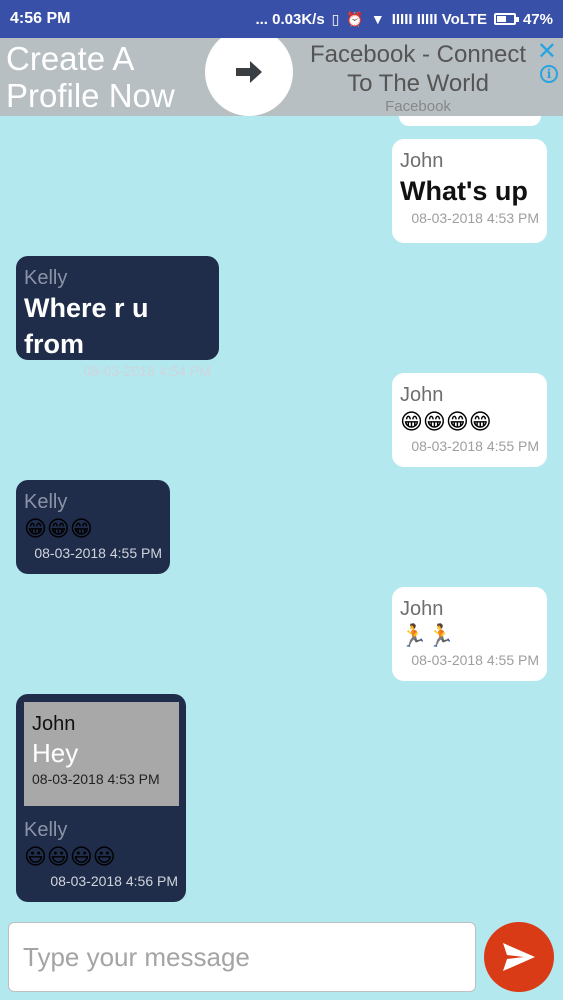 This screenshot has height=1000, width=563. I want to click on message-emoji: 🏃🏃, so click(427, 635).